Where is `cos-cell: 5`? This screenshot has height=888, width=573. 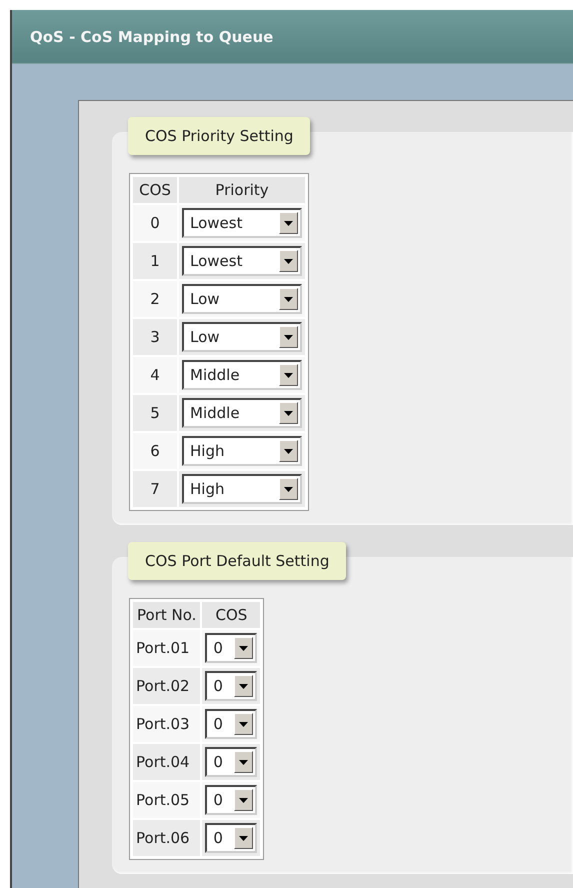 cos-cell: 5 is located at coordinates (155, 413).